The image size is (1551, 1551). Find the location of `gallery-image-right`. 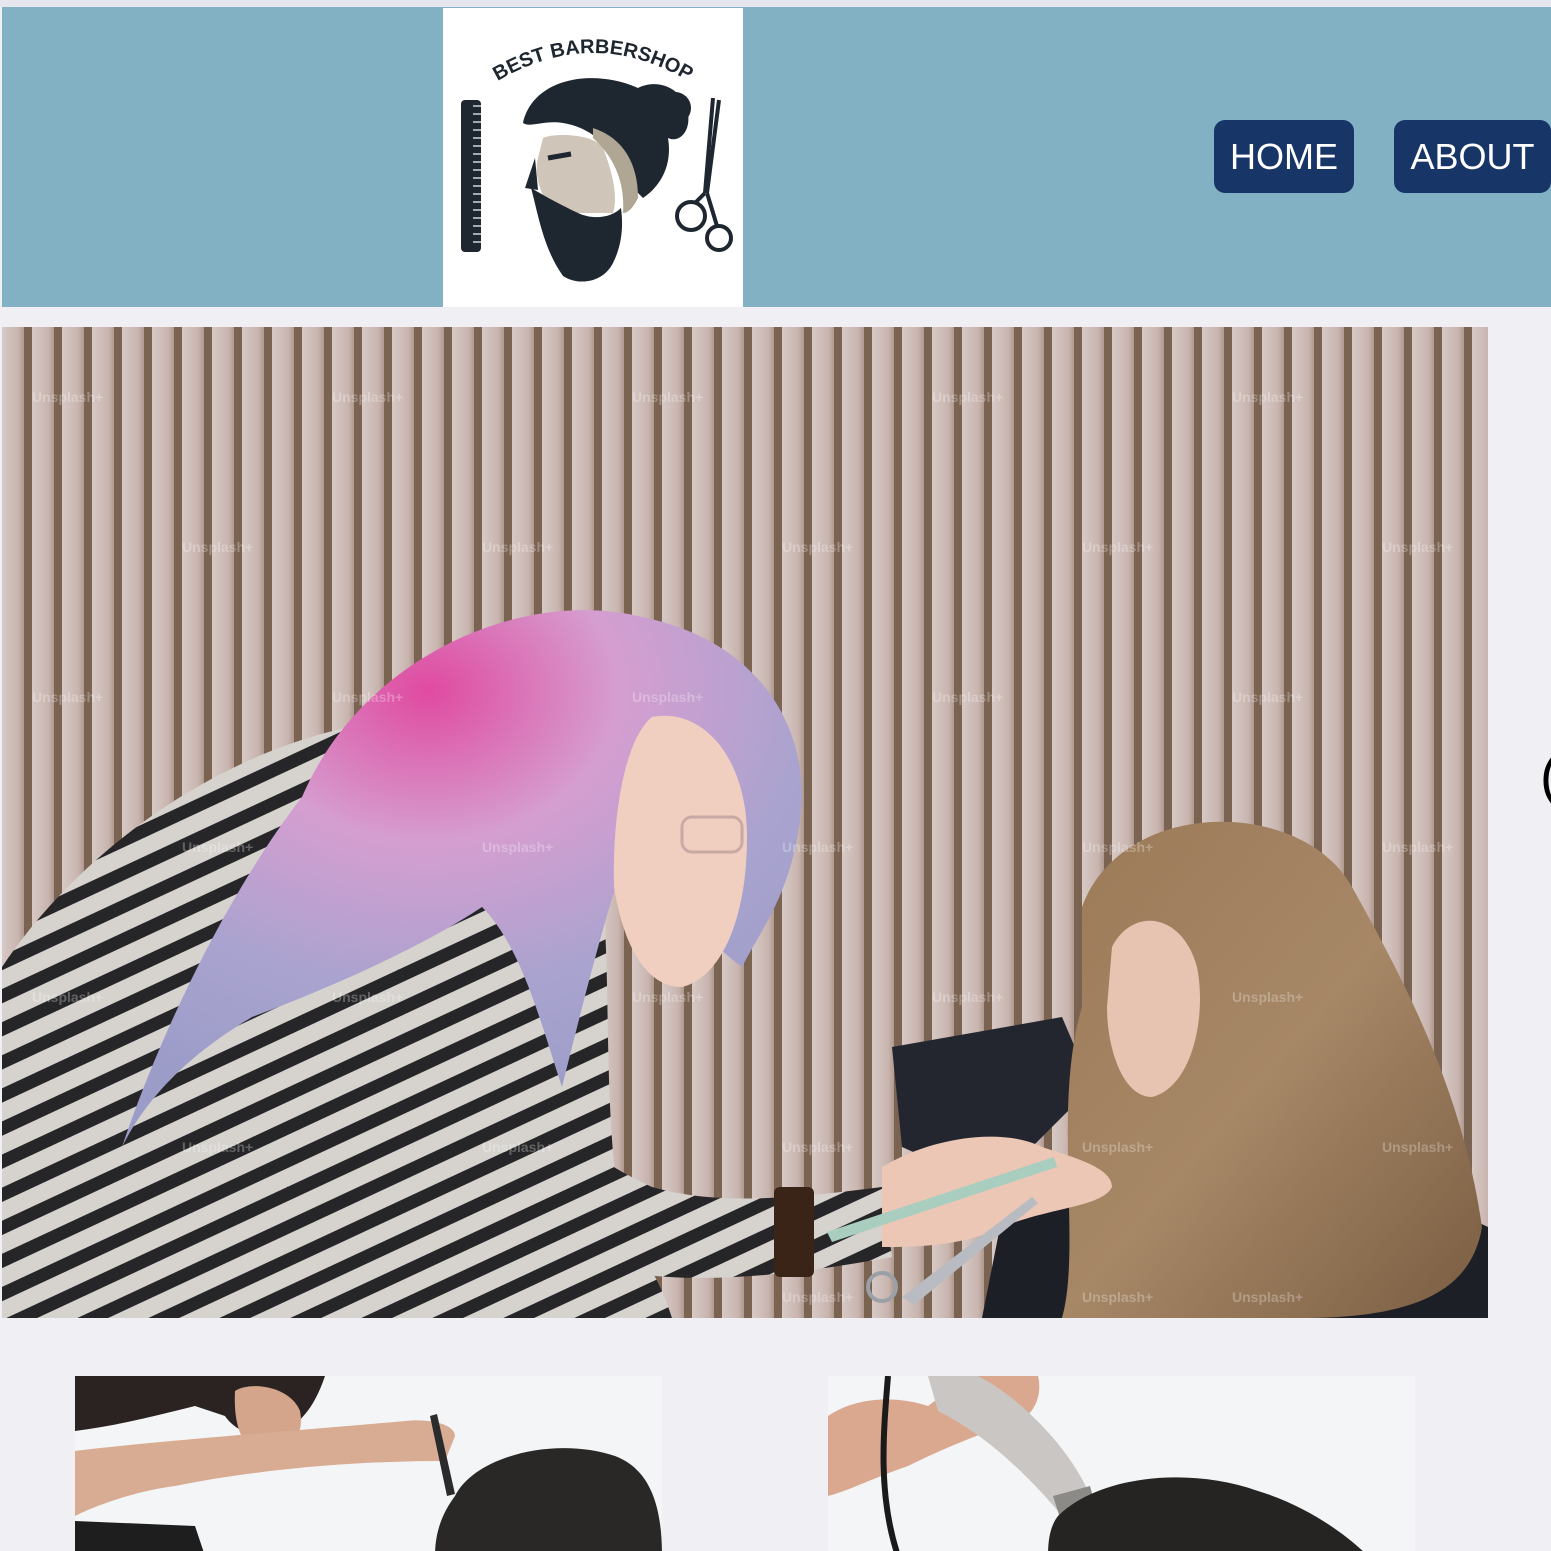

gallery-image-right is located at coordinates (1121, 1463).